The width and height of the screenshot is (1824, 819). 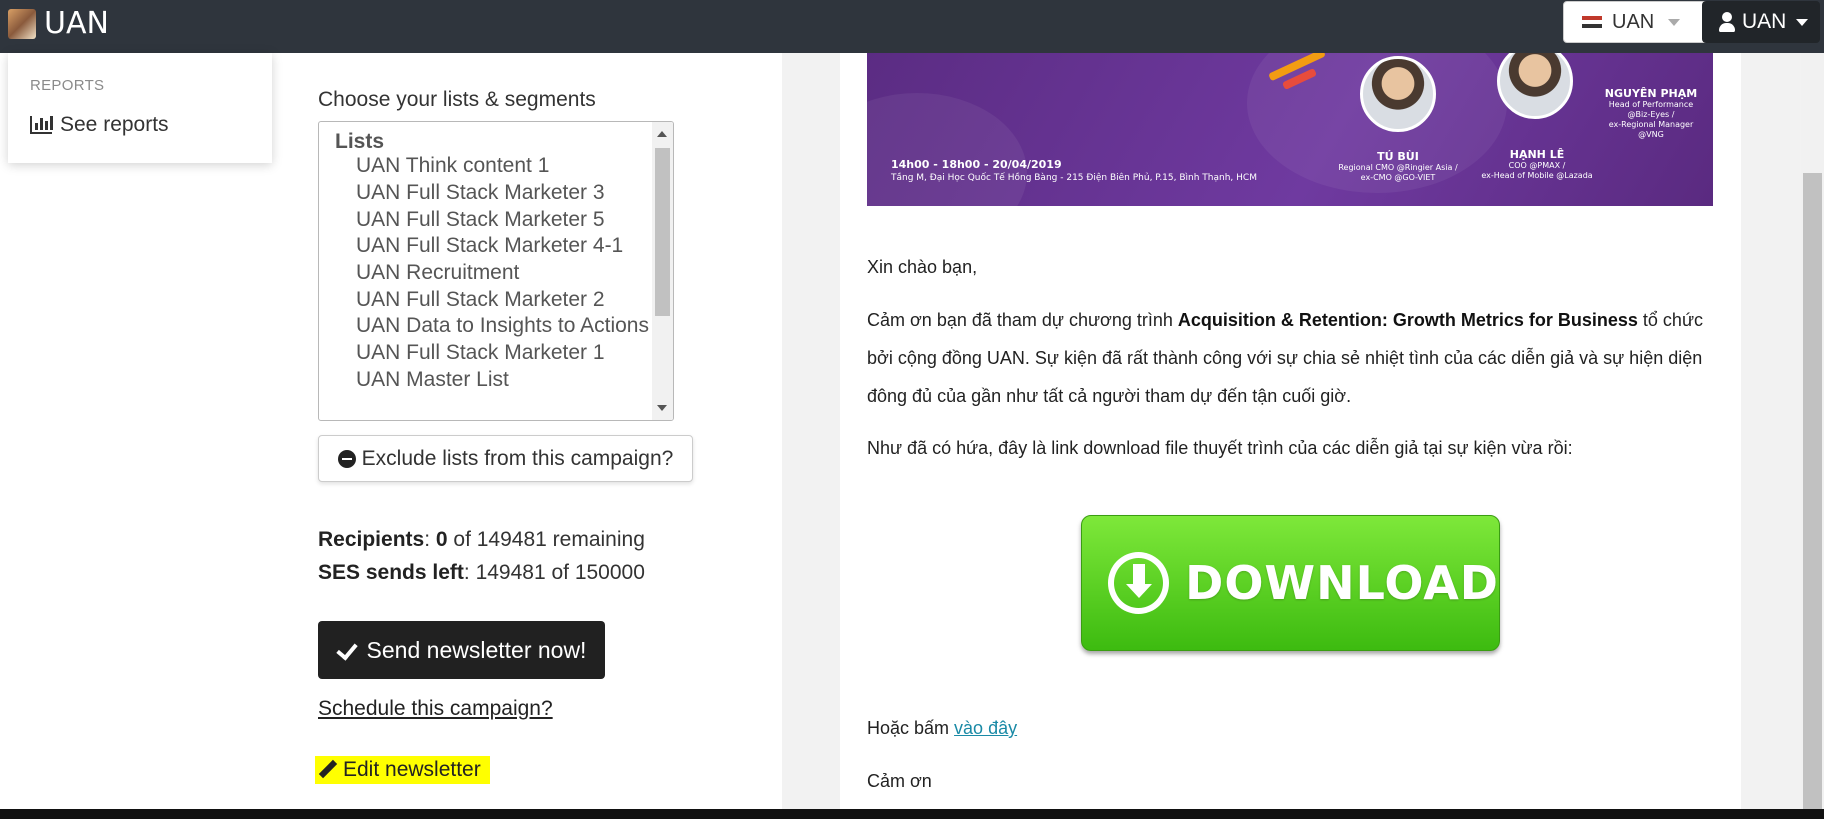 I want to click on bottom-edge-bar, so click(x=912, y=814).